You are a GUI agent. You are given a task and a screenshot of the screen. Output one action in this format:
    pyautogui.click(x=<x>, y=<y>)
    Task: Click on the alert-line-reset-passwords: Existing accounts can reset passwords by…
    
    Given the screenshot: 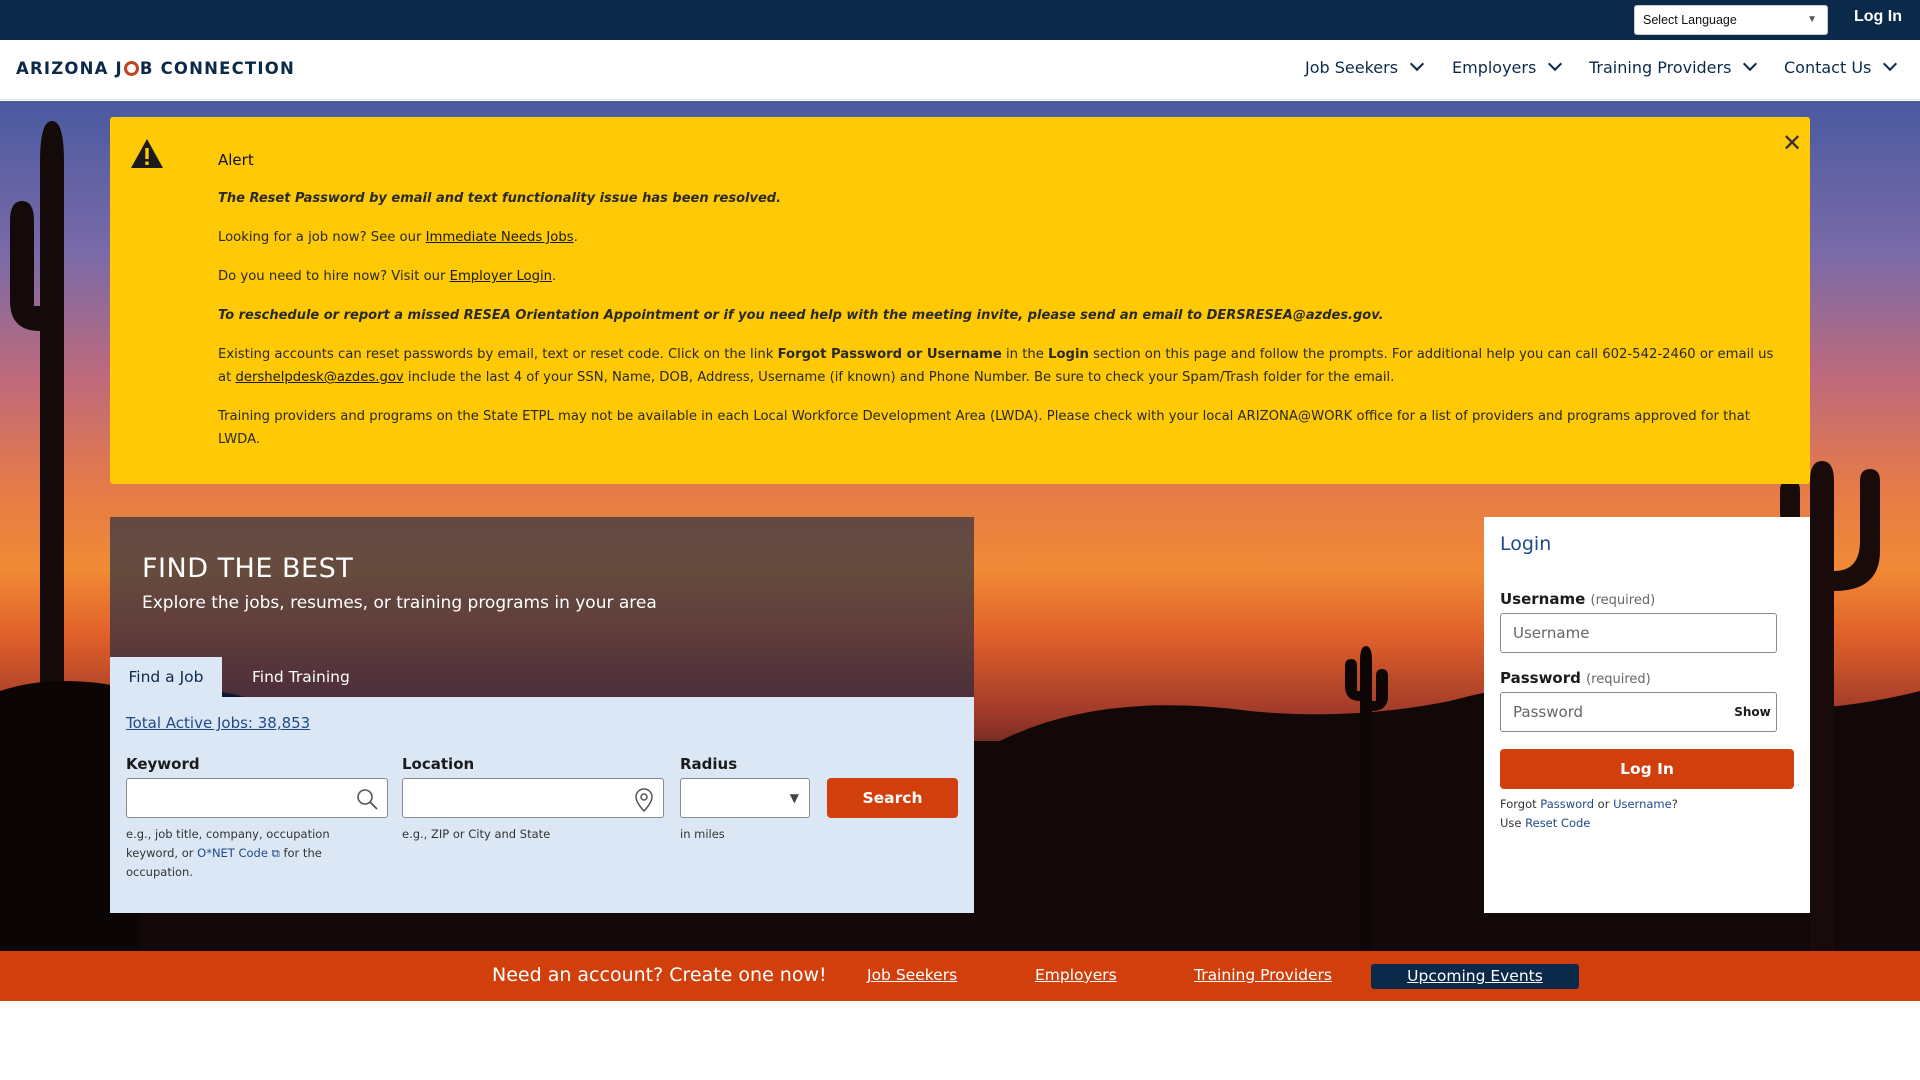 What is the action you would take?
    pyautogui.click(x=1003, y=366)
    